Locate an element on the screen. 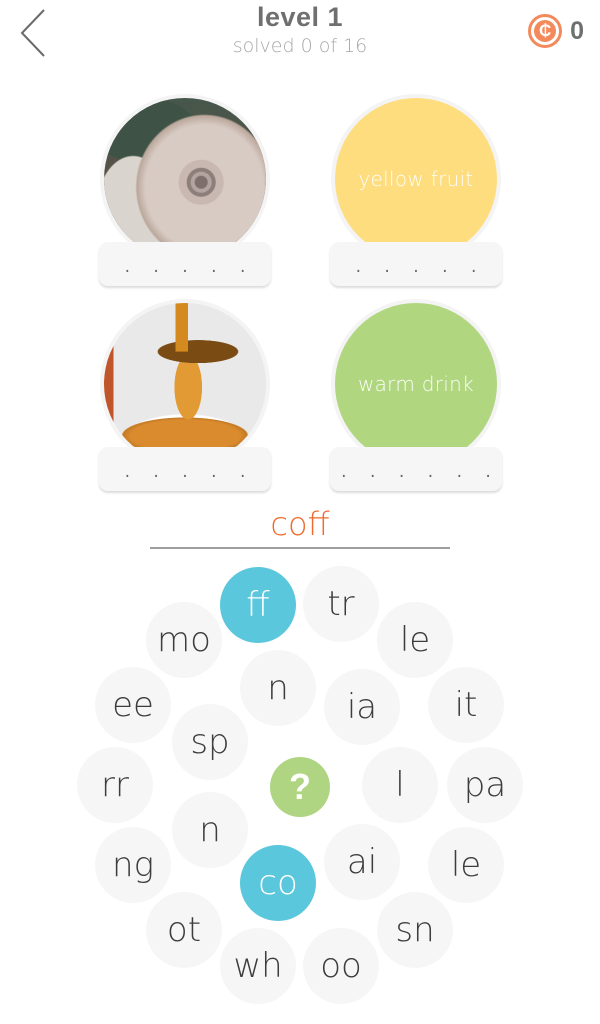 The height and width of the screenshot is (1024, 600). syllable-tile: rr is located at coordinates (115, 785).